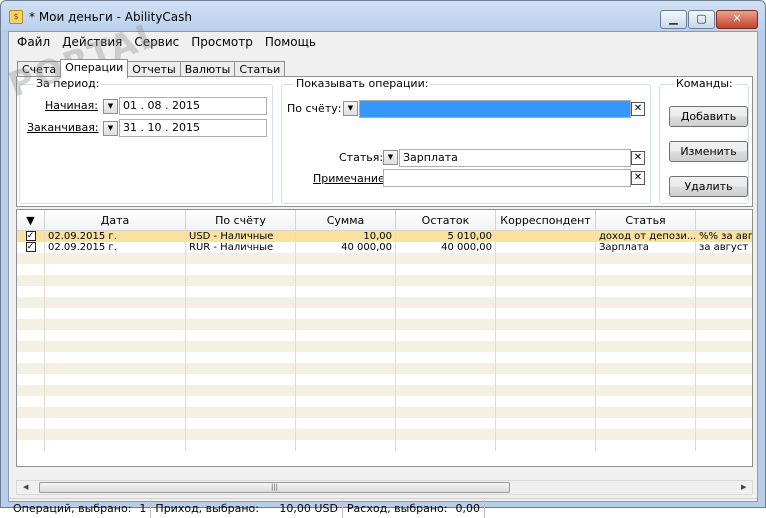 The height and width of the screenshot is (518, 766). Describe the element at coordinates (515, 158) in the screenshot. I see `category-field: Зарплата` at that location.